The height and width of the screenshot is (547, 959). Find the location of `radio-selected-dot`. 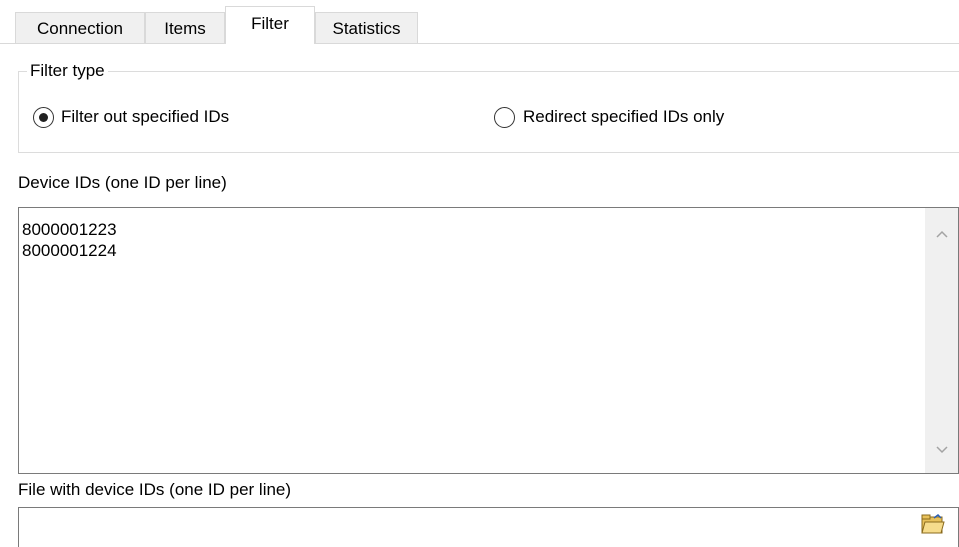

radio-selected-dot is located at coordinates (43, 117).